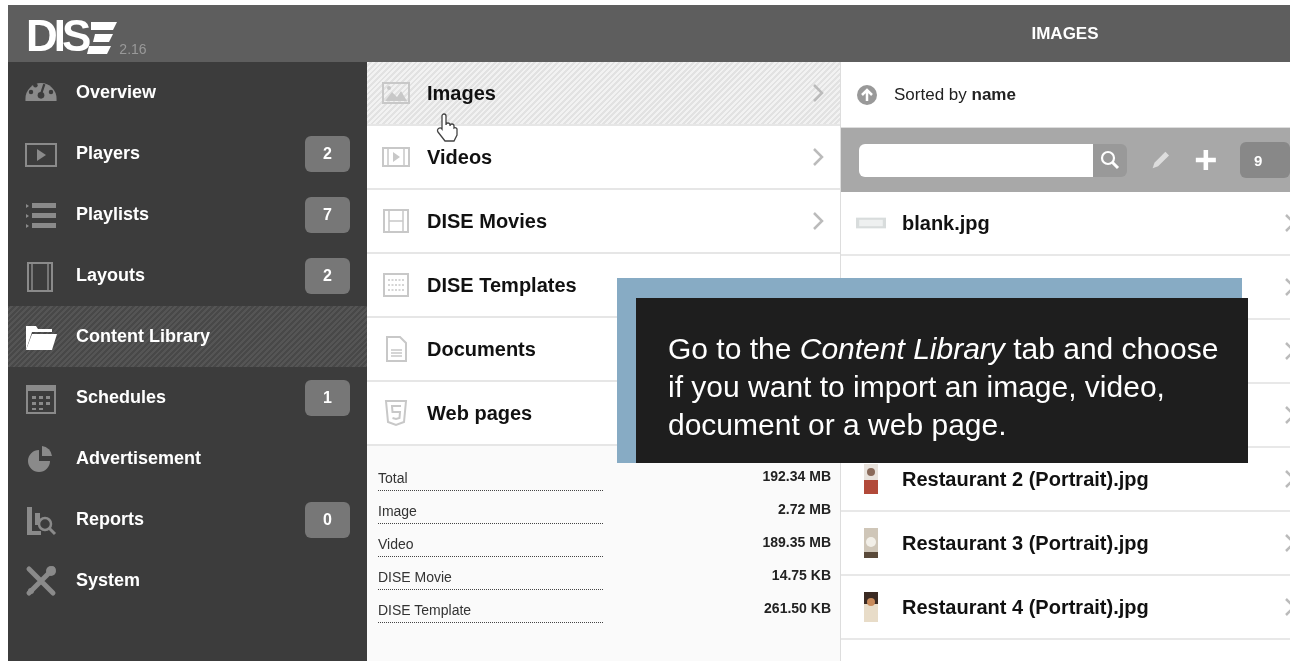  I want to click on sidebar-item: Playlists 7, so click(187, 214).